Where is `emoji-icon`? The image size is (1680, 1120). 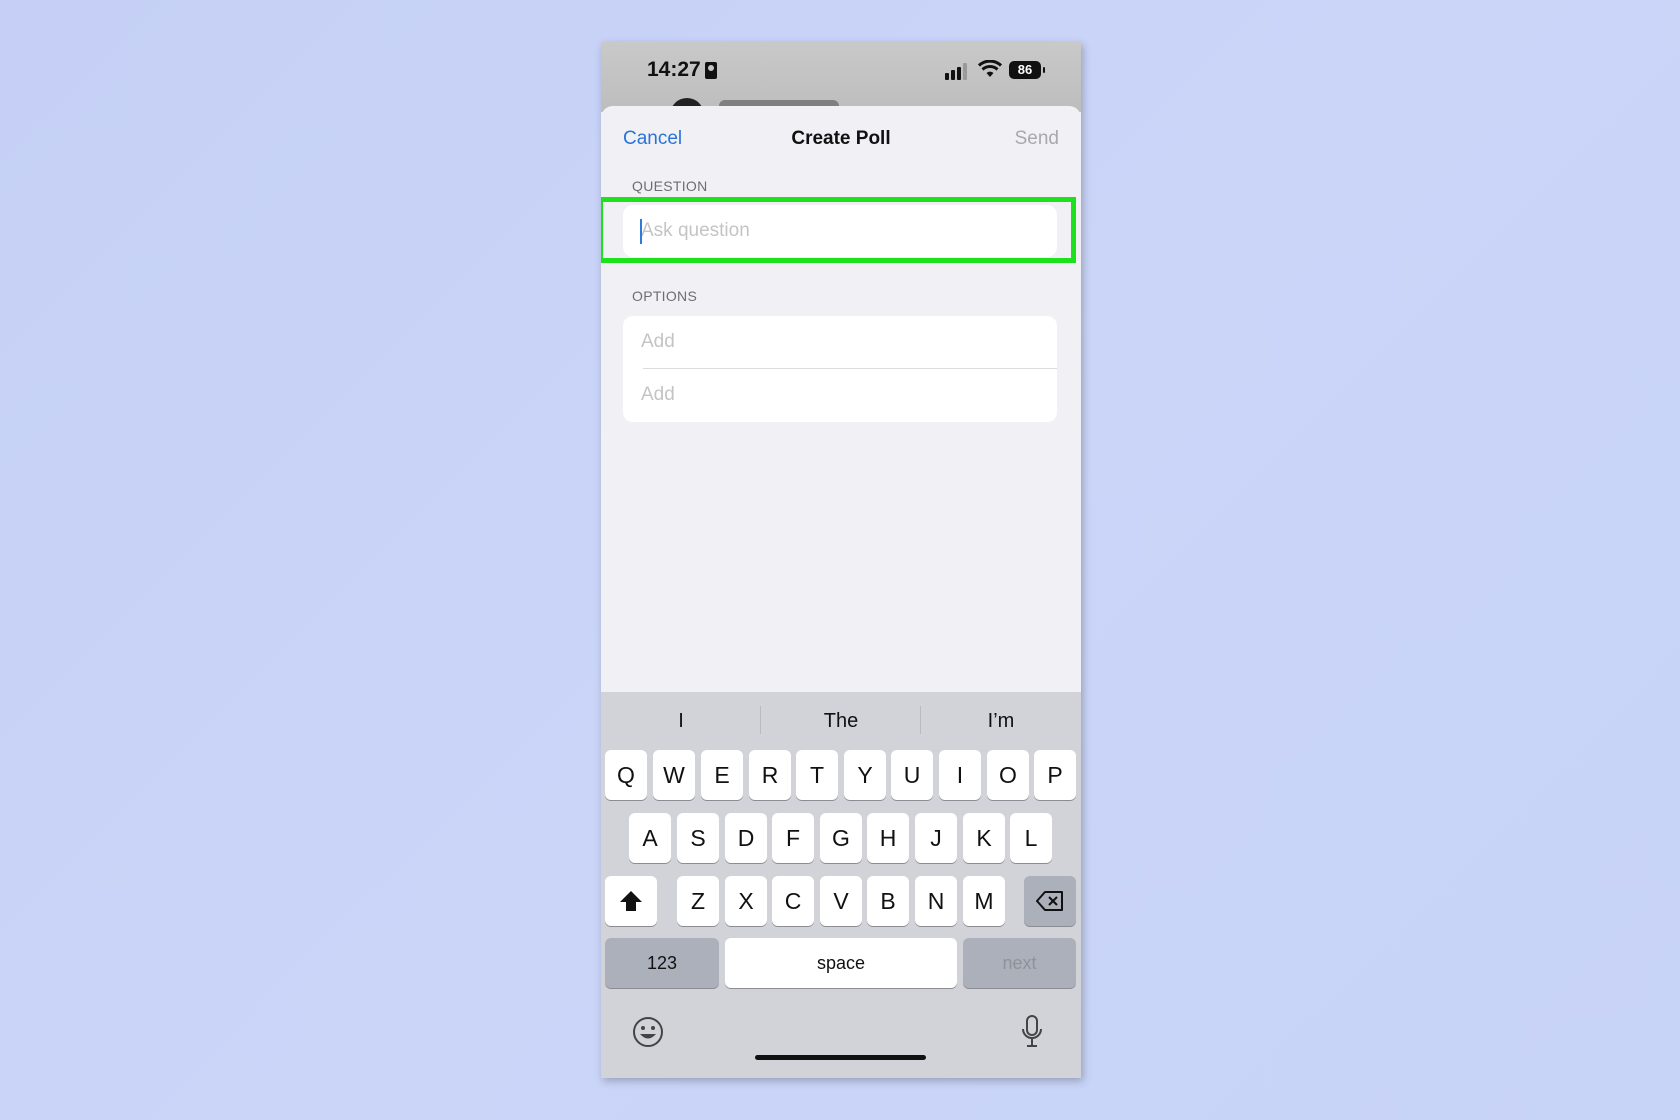
emoji-icon is located at coordinates (648, 1032).